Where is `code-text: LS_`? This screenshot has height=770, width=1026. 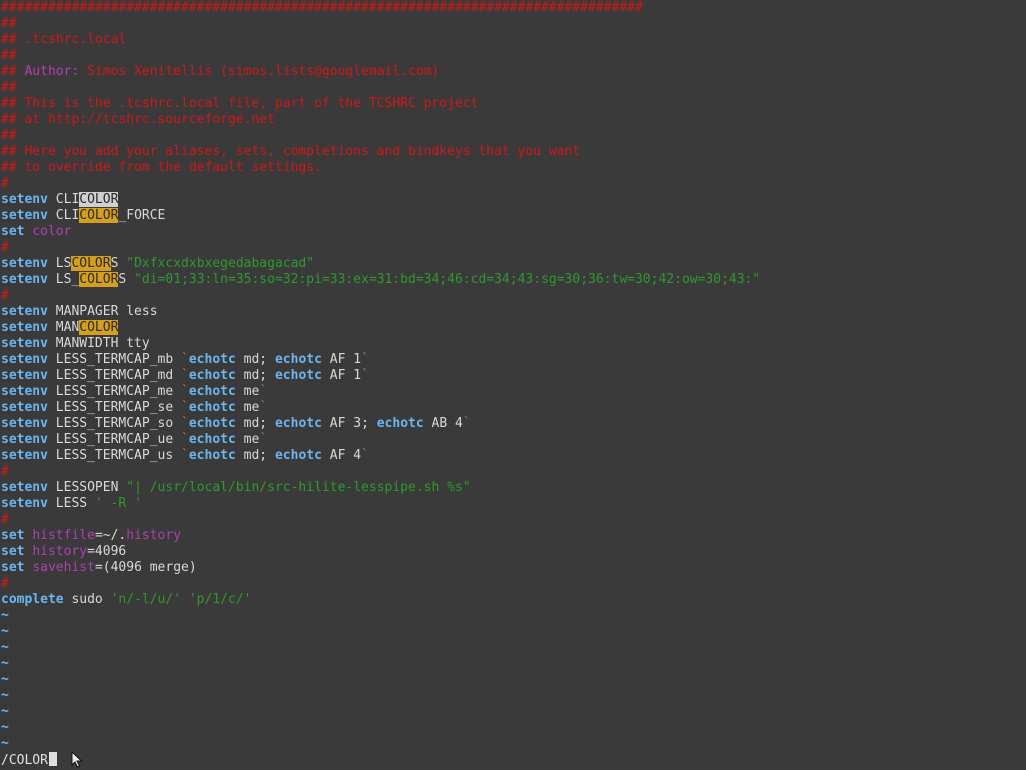 code-text: LS_ is located at coordinates (63, 279).